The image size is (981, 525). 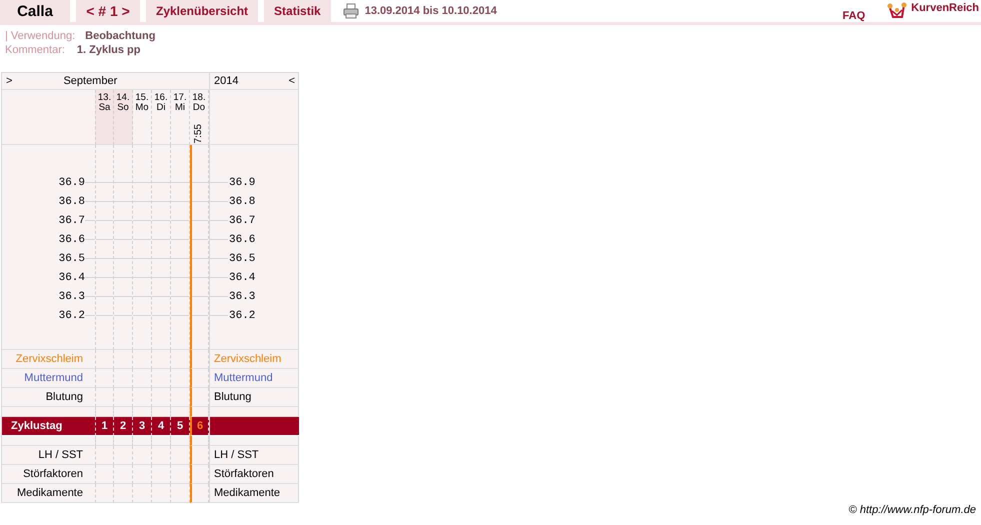 What do you see at coordinates (120, 36) in the screenshot?
I see `field-value: Beobachtung` at bounding box center [120, 36].